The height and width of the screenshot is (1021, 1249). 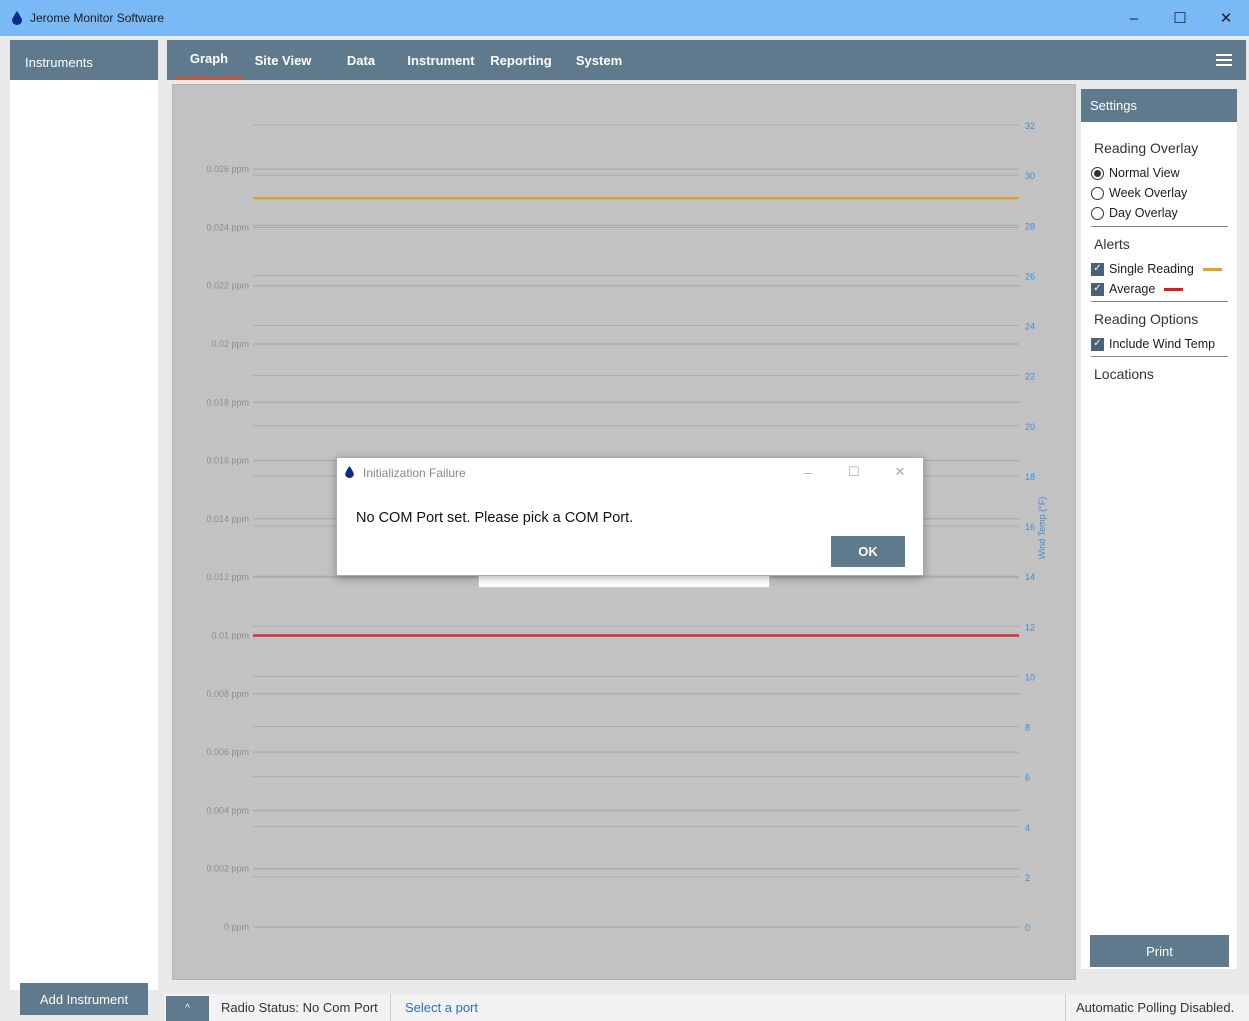 I want to click on minimize-icon: –, so click(x=808, y=472).